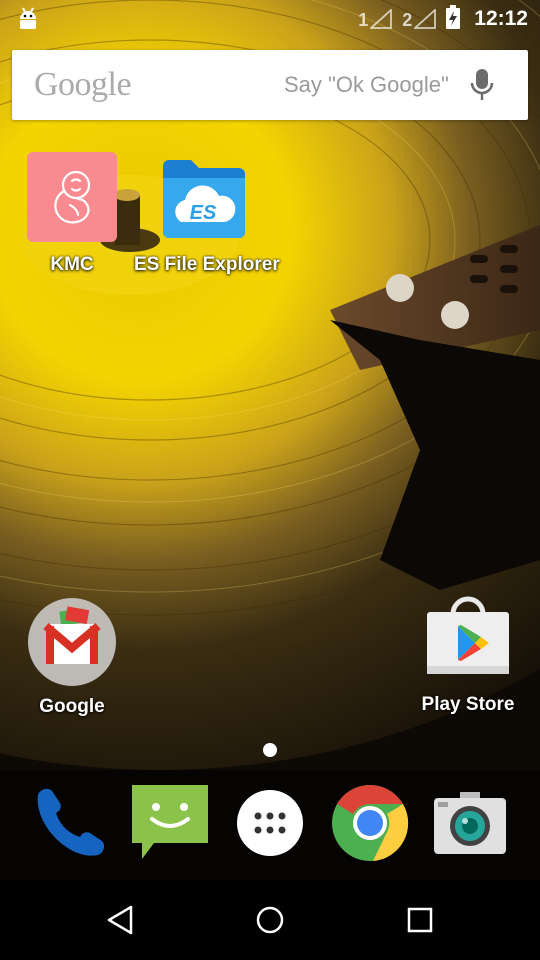 This screenshot has height=960, width=540. I want to click on app-label: ES File Explorer, so click(207, 264).